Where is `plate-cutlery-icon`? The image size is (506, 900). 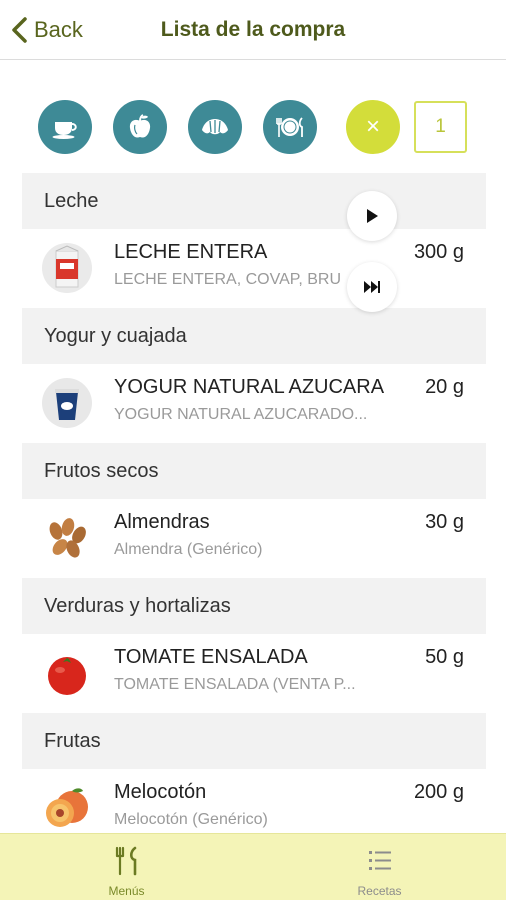
plate-cutlery-icon is located at coordinates (289, 127).